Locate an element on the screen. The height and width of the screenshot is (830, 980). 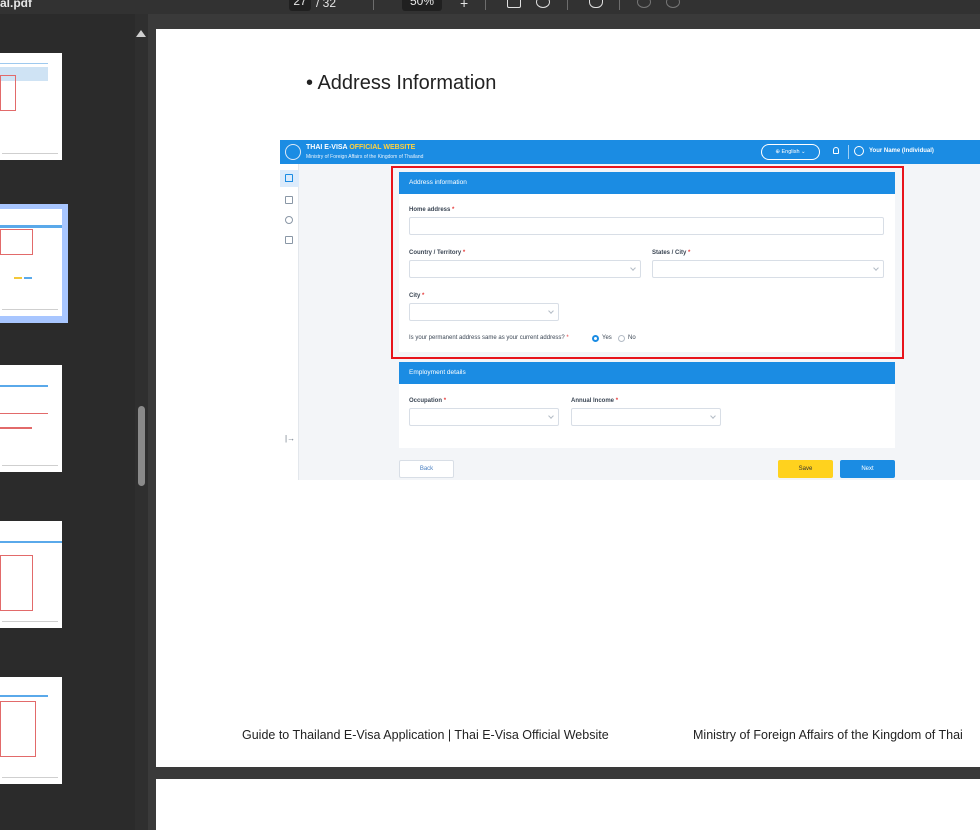
info-icon is located at coordinates (289, 220).